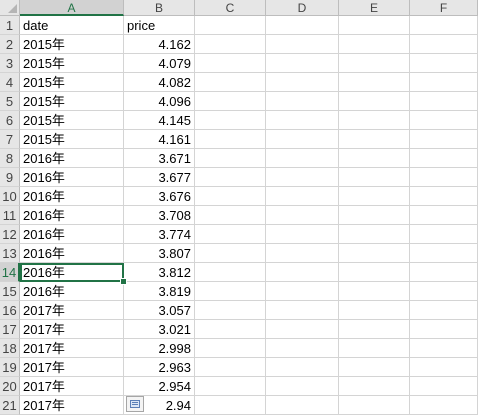 This screenshot has width=478, height=416. I want to click on cell-b16: 3.057, so click(159, 310).